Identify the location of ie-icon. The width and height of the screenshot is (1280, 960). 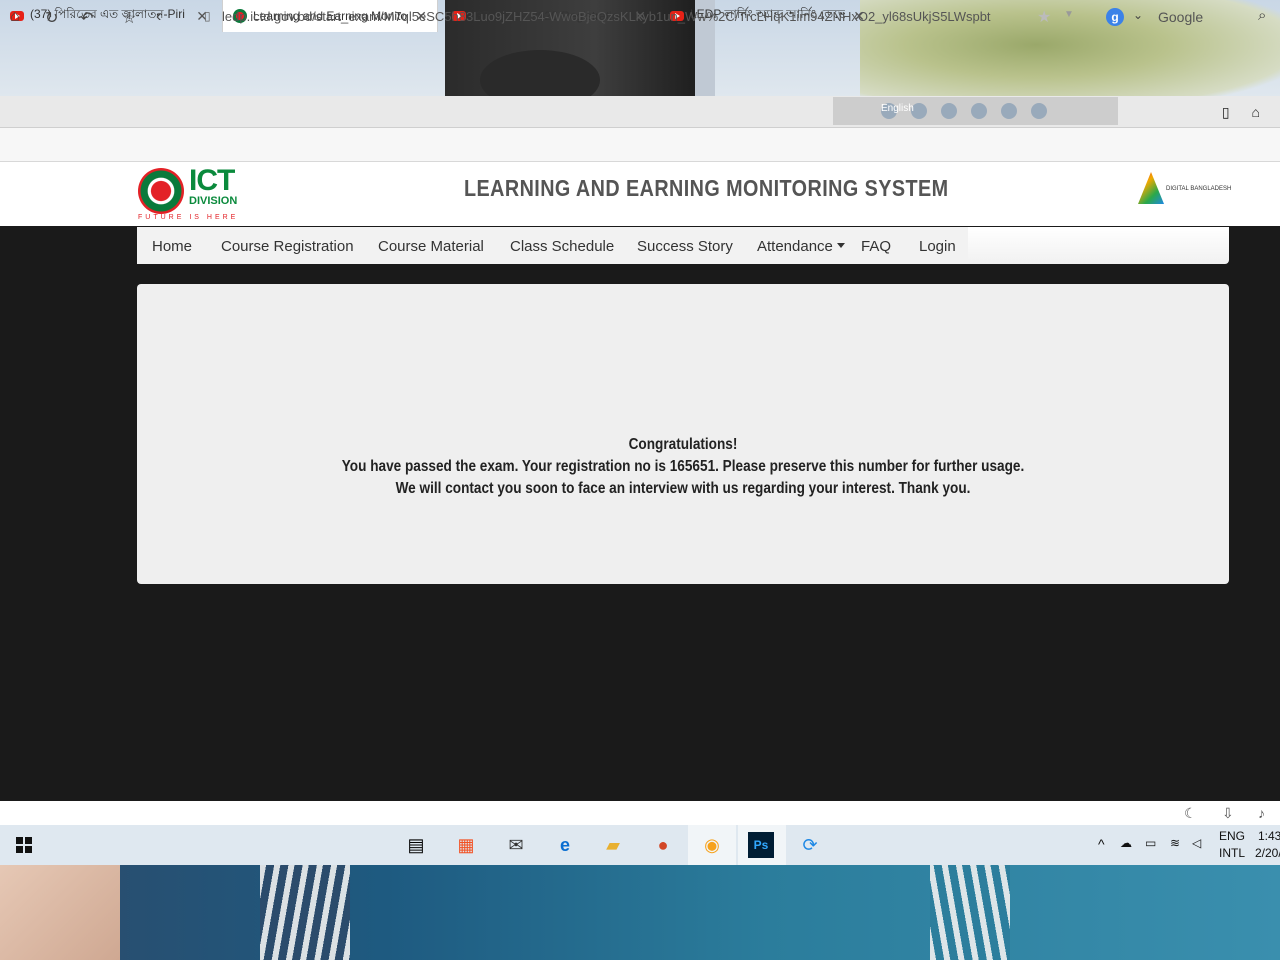
(979, 111).